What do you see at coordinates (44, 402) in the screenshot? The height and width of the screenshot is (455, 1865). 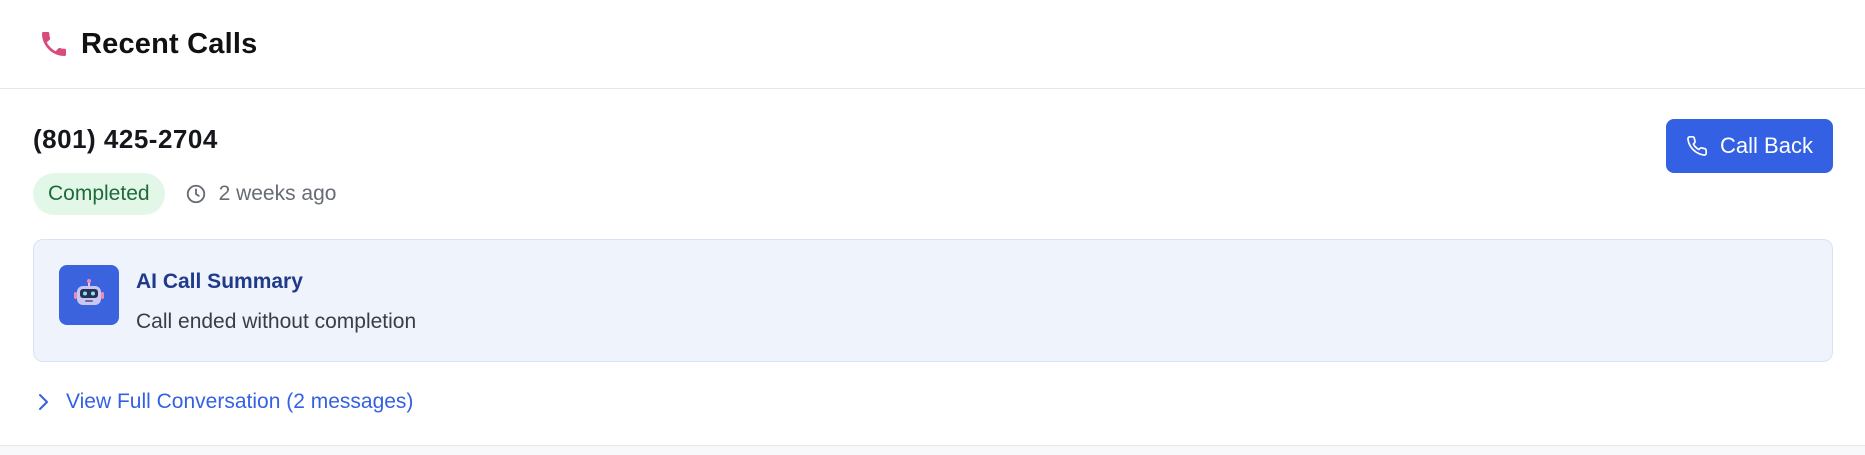 I see `chevron-right-icon` at bounding box center [44, 402].